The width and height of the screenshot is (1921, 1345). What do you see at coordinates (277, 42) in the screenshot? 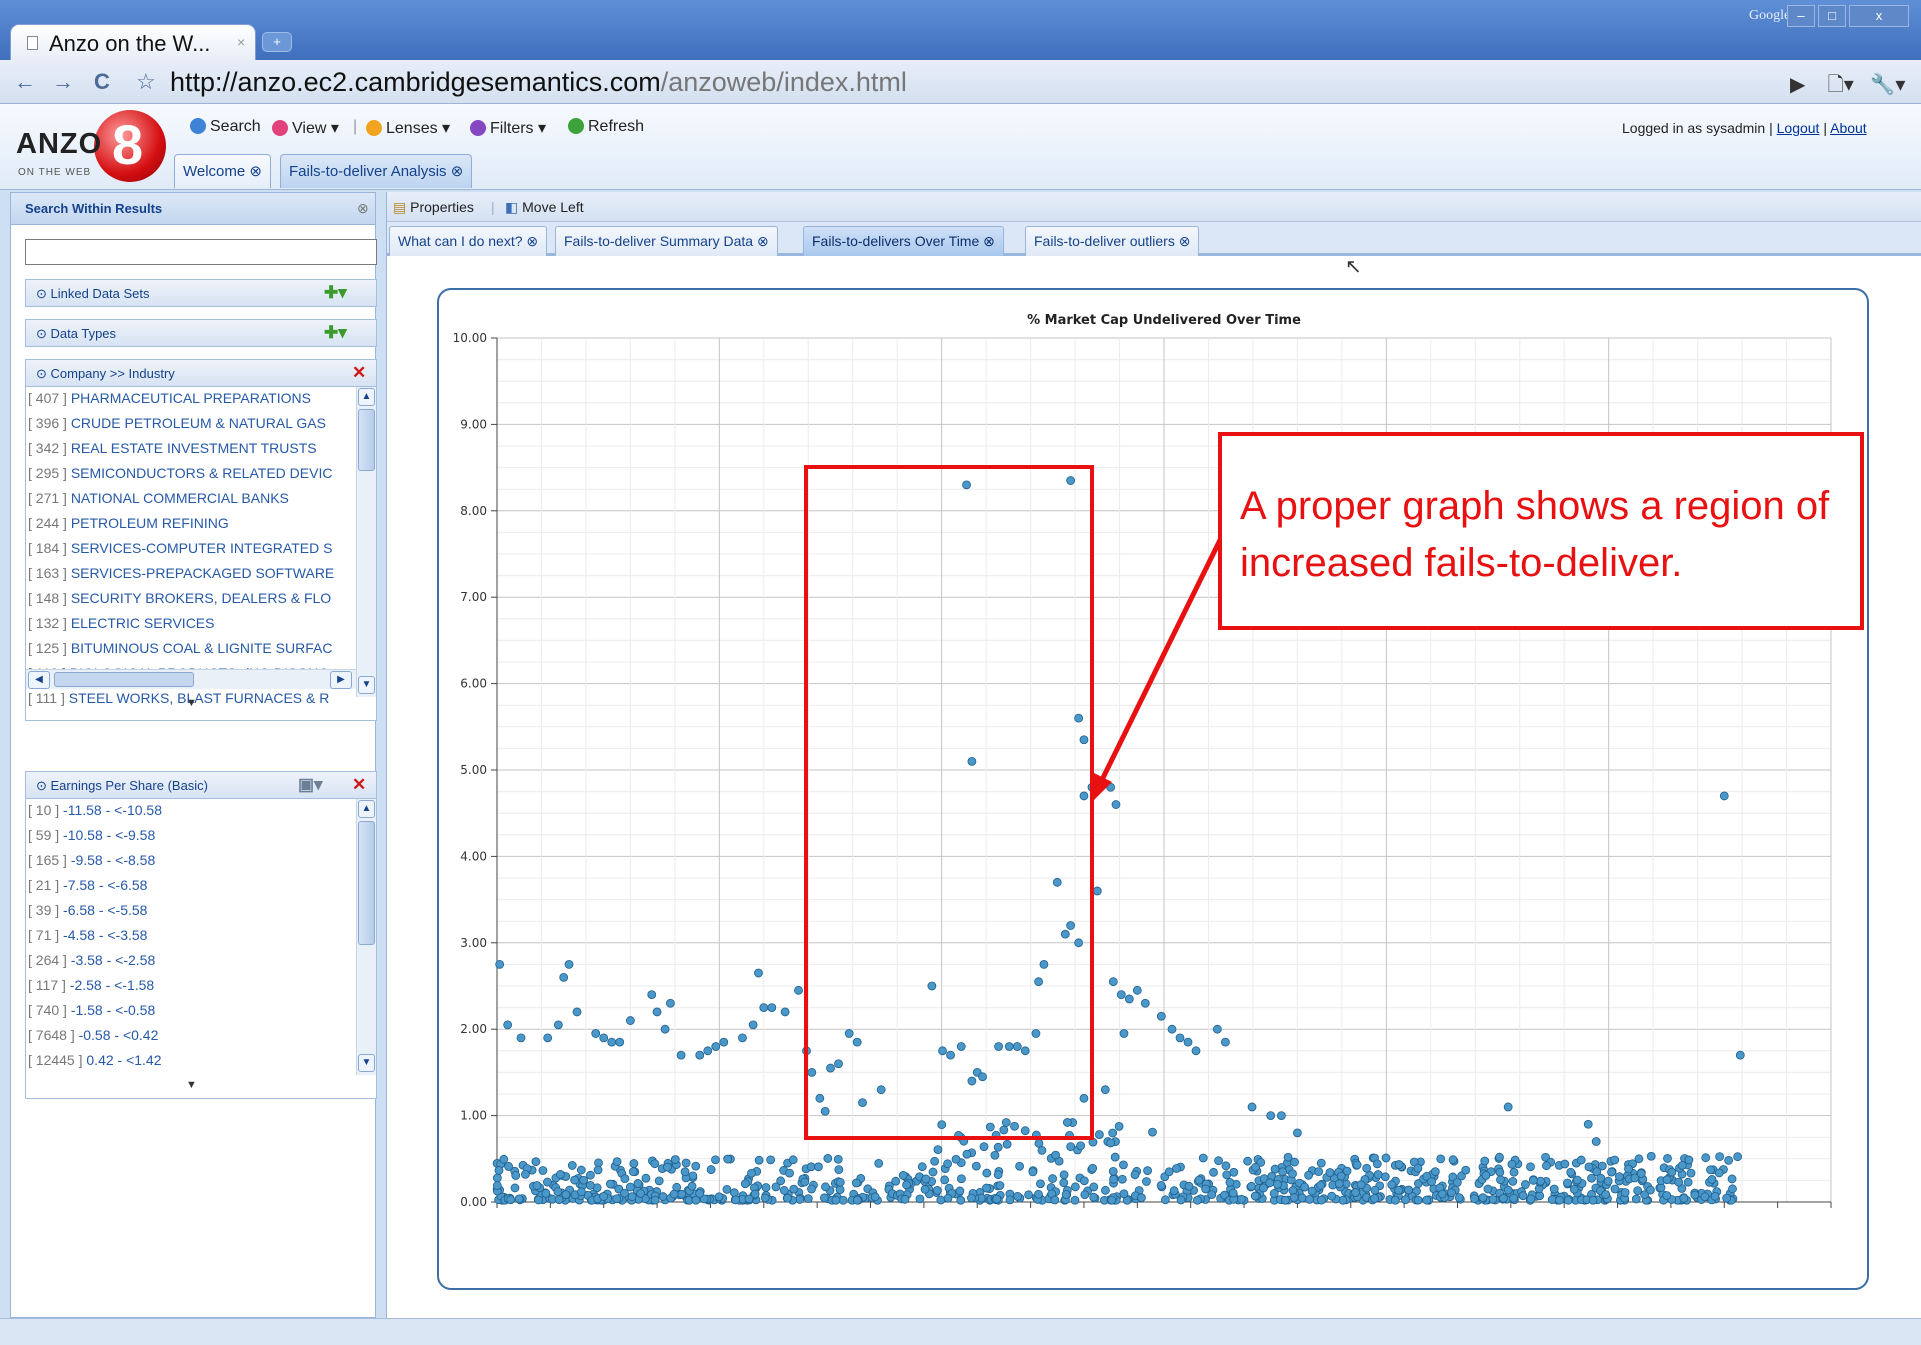
I see `new-tab-button: +` at bounding box center [277, 42].